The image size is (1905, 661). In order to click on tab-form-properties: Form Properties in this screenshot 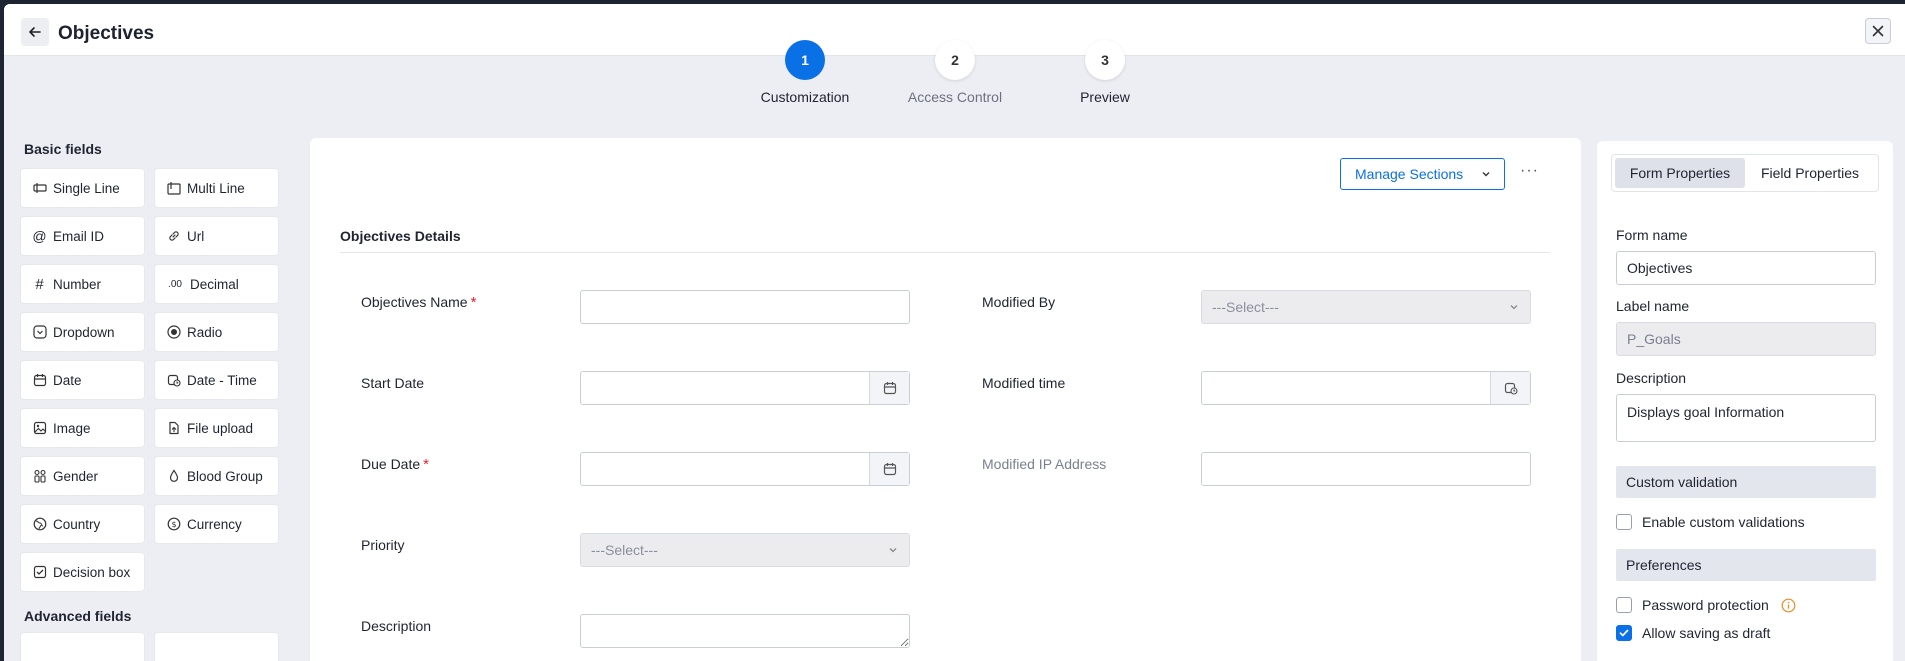, I will do `click(1680, 173)`.